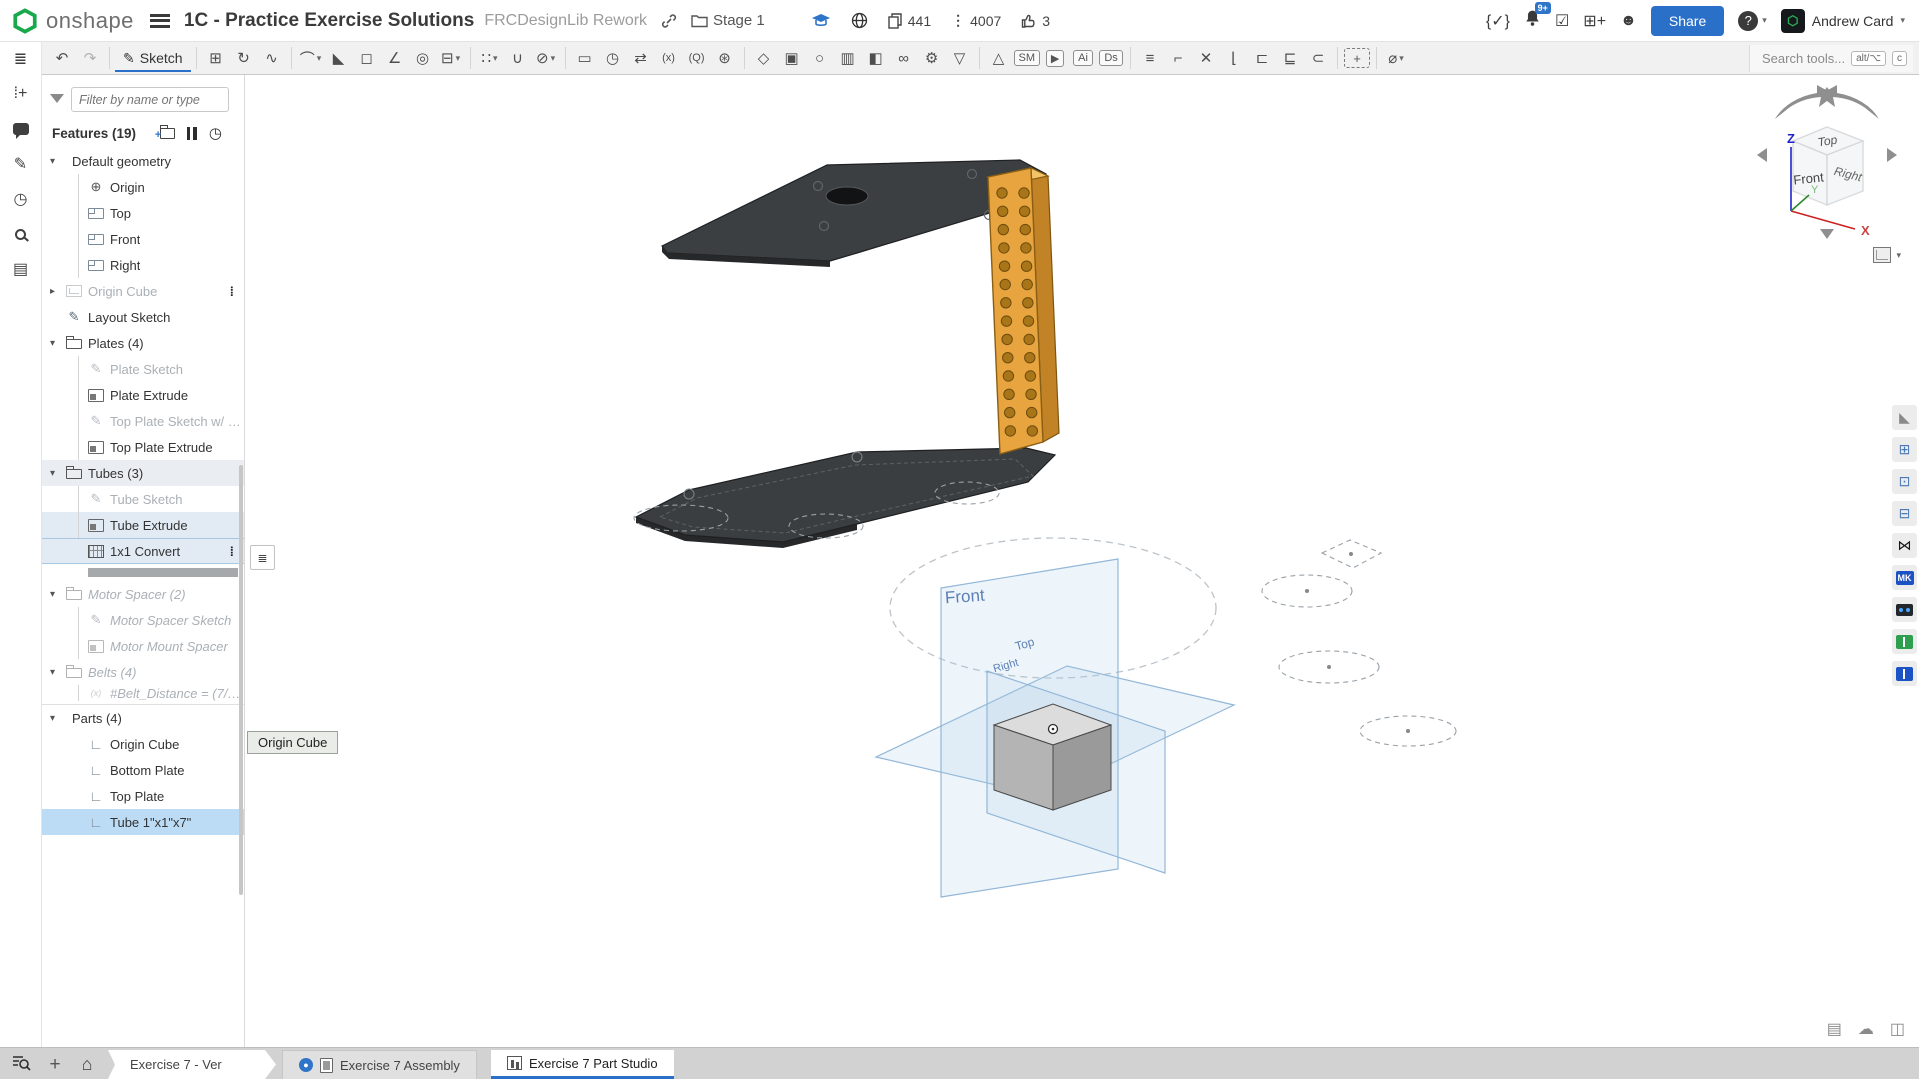  What do you see at coordinates (1027, 58) in the screenshot?
I see `sheet-metal-model-button: SM` at bounding box center [1027, 58].